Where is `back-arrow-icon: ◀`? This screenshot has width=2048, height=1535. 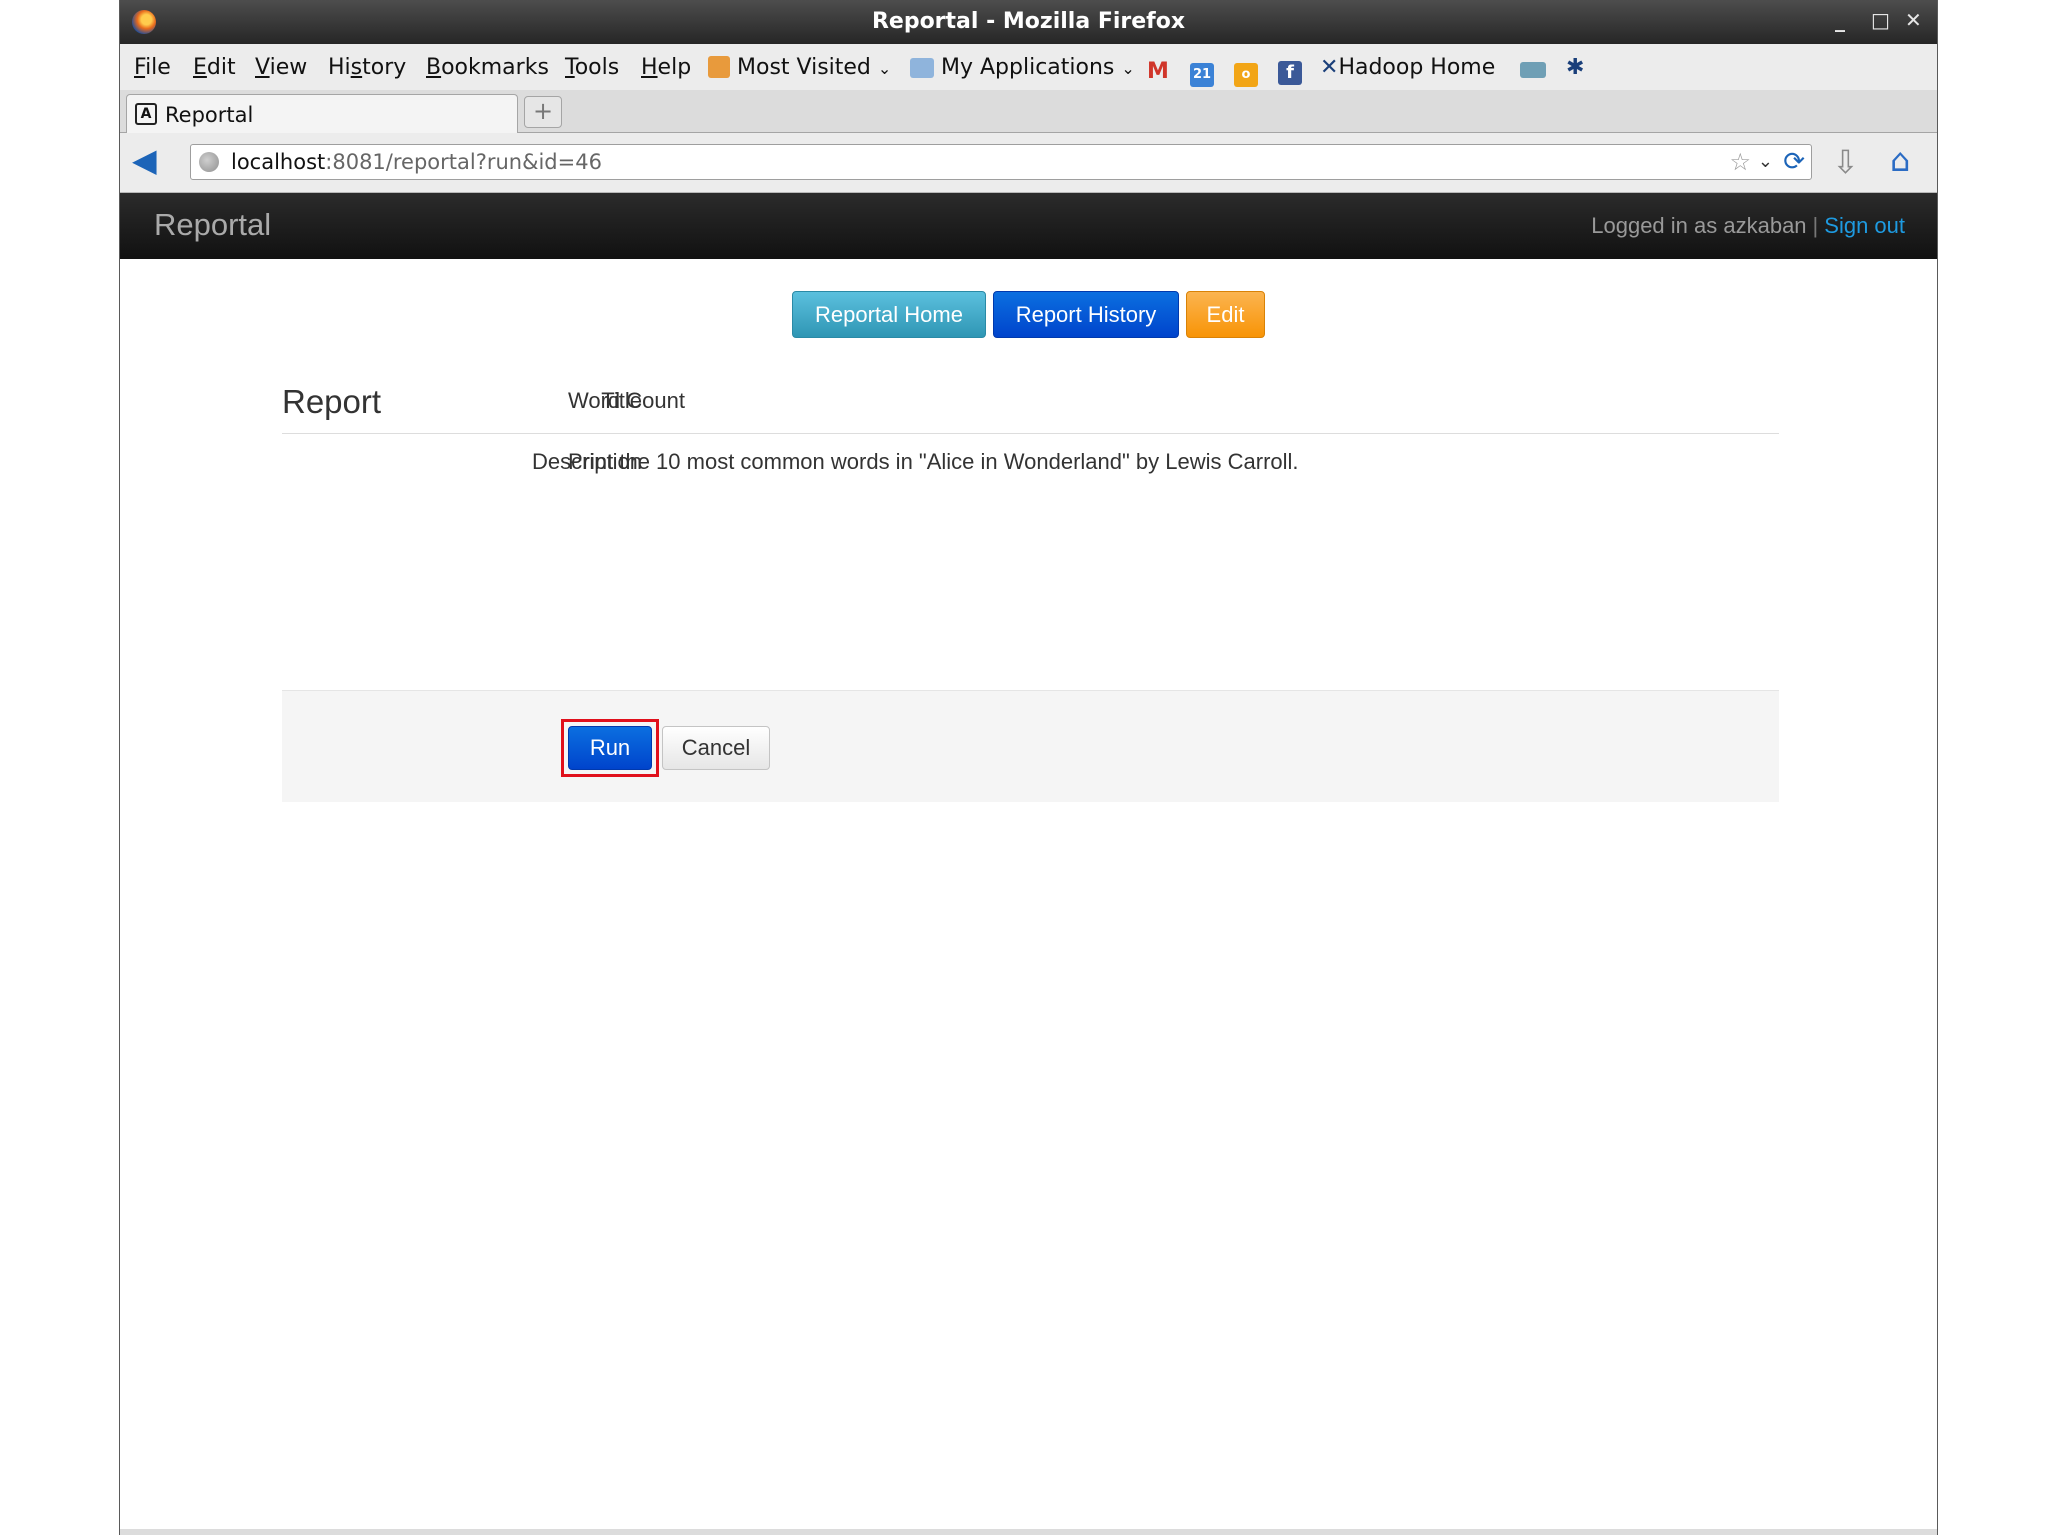 back-arrow-icon: ◀ is located at coordinates (149, 160).